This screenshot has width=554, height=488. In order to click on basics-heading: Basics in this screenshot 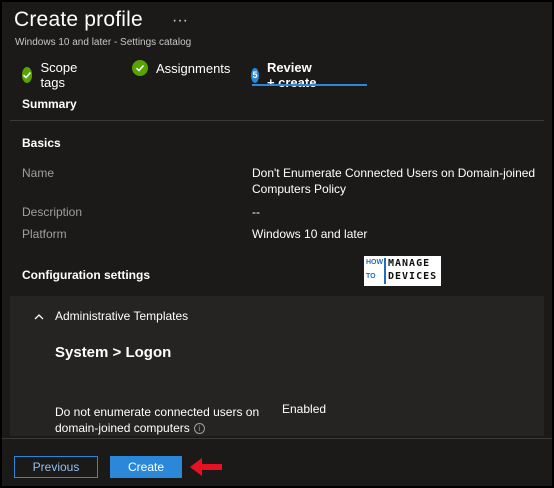, I will do `click(41, 143)`.